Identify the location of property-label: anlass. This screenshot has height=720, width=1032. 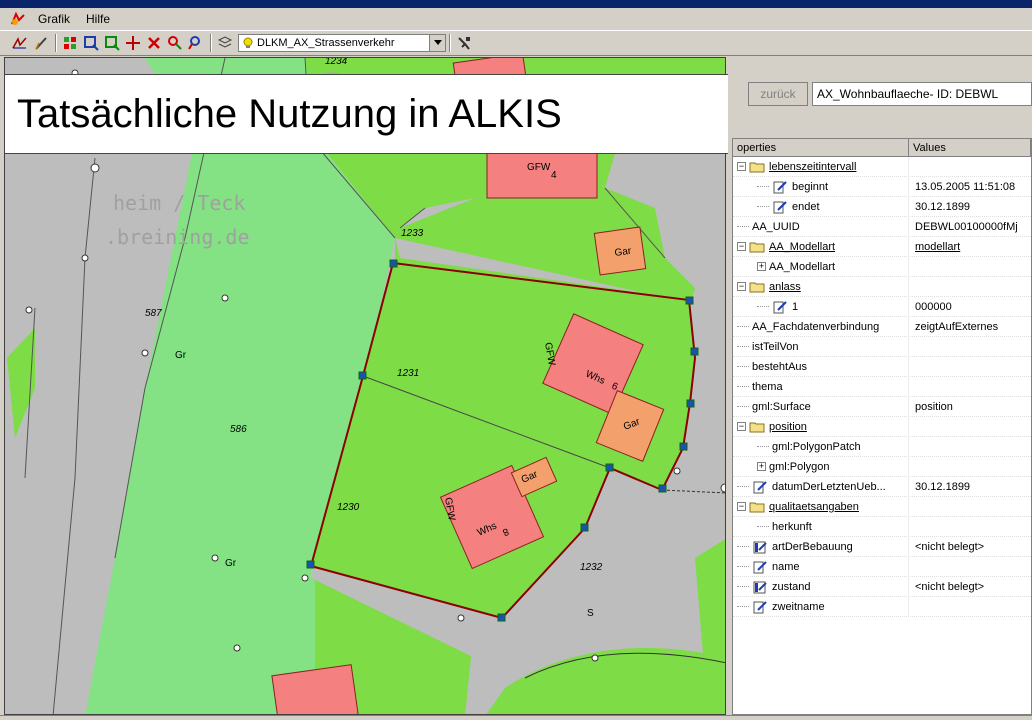
(785, 286).